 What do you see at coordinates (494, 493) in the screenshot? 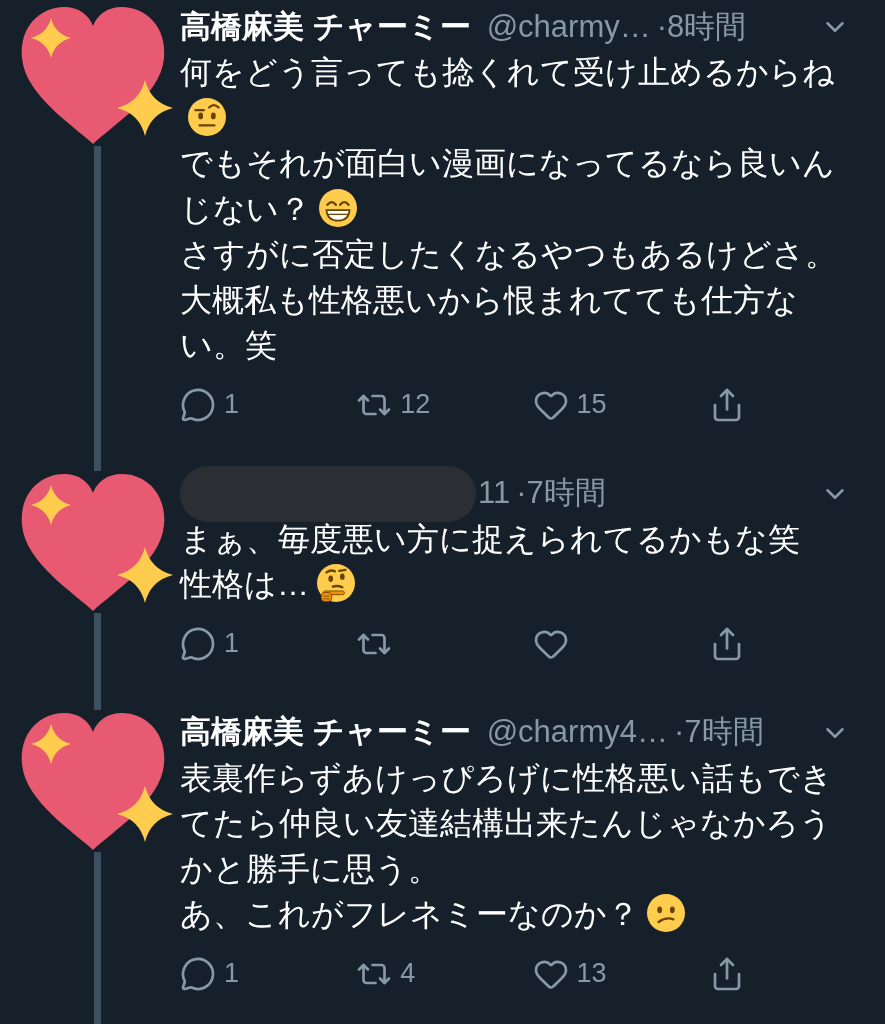
I see `user-handle: 11` at bounding box center [494, 493].